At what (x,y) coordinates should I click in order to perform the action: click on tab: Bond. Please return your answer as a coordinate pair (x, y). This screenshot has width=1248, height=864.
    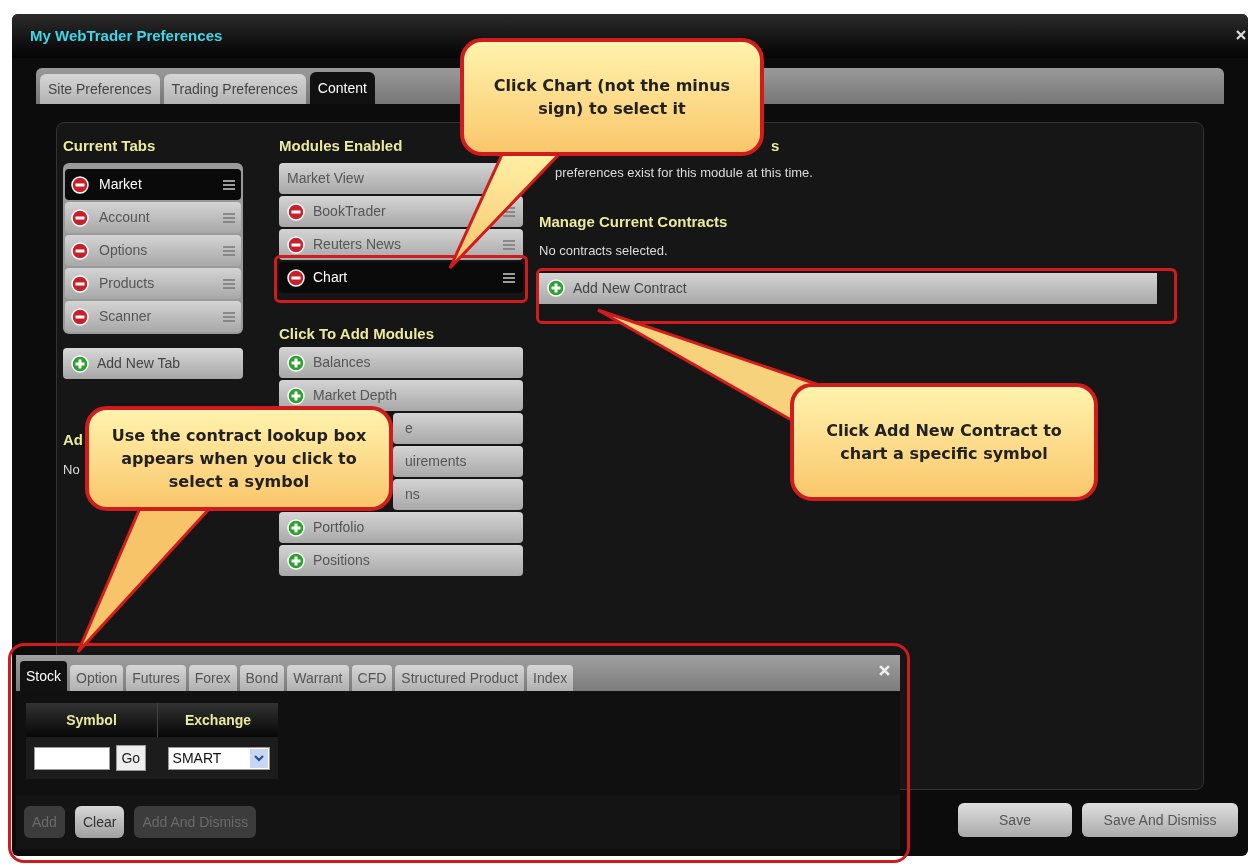
    Looking at the image, I should click on (262, 678).